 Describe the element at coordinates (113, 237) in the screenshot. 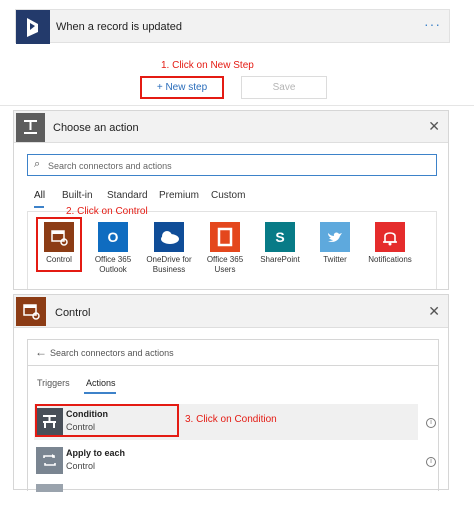

I see `outlook-icon: O` at that location.